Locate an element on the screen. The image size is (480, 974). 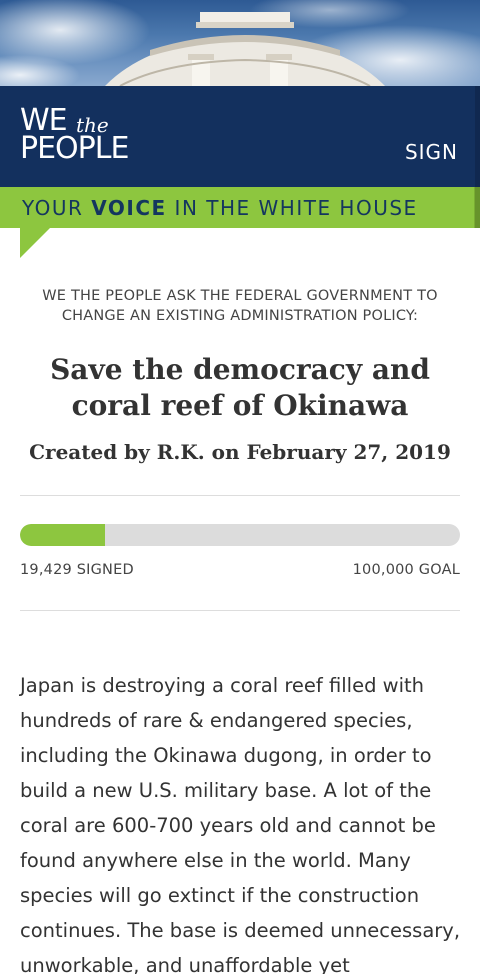
site-header: WE the PEOPLE SIGN is located at coordinates (240, 136).